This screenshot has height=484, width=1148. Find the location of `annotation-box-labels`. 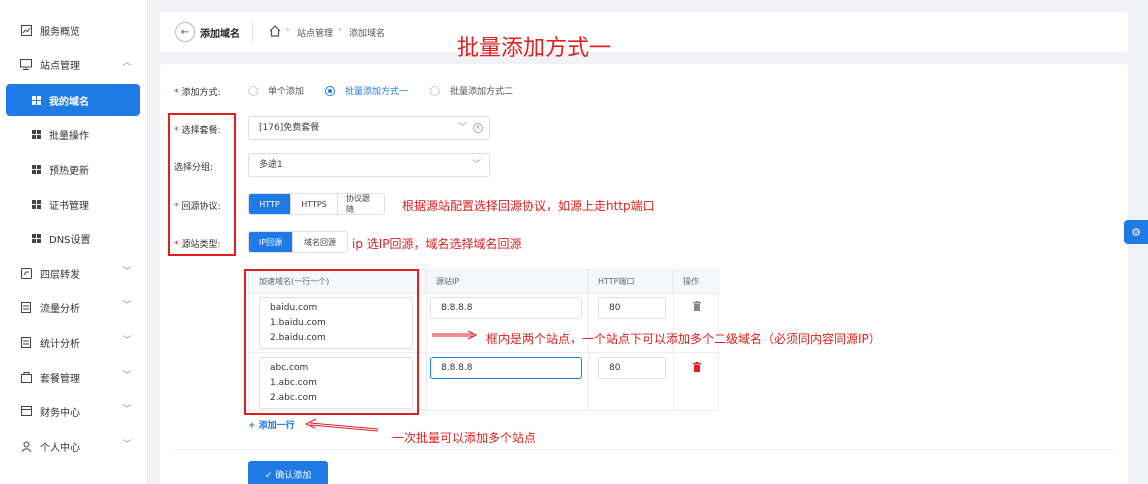

annotation-box-labels is located at coordinates (202, 184).